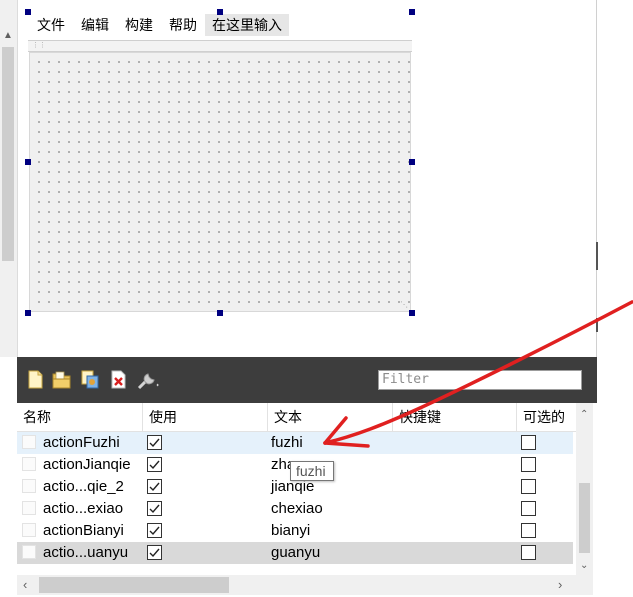 This screenshot has width=633, height=597. Describe the element at coordinates (119, 379) in the screenshot. I see `delete-icon` at that location.